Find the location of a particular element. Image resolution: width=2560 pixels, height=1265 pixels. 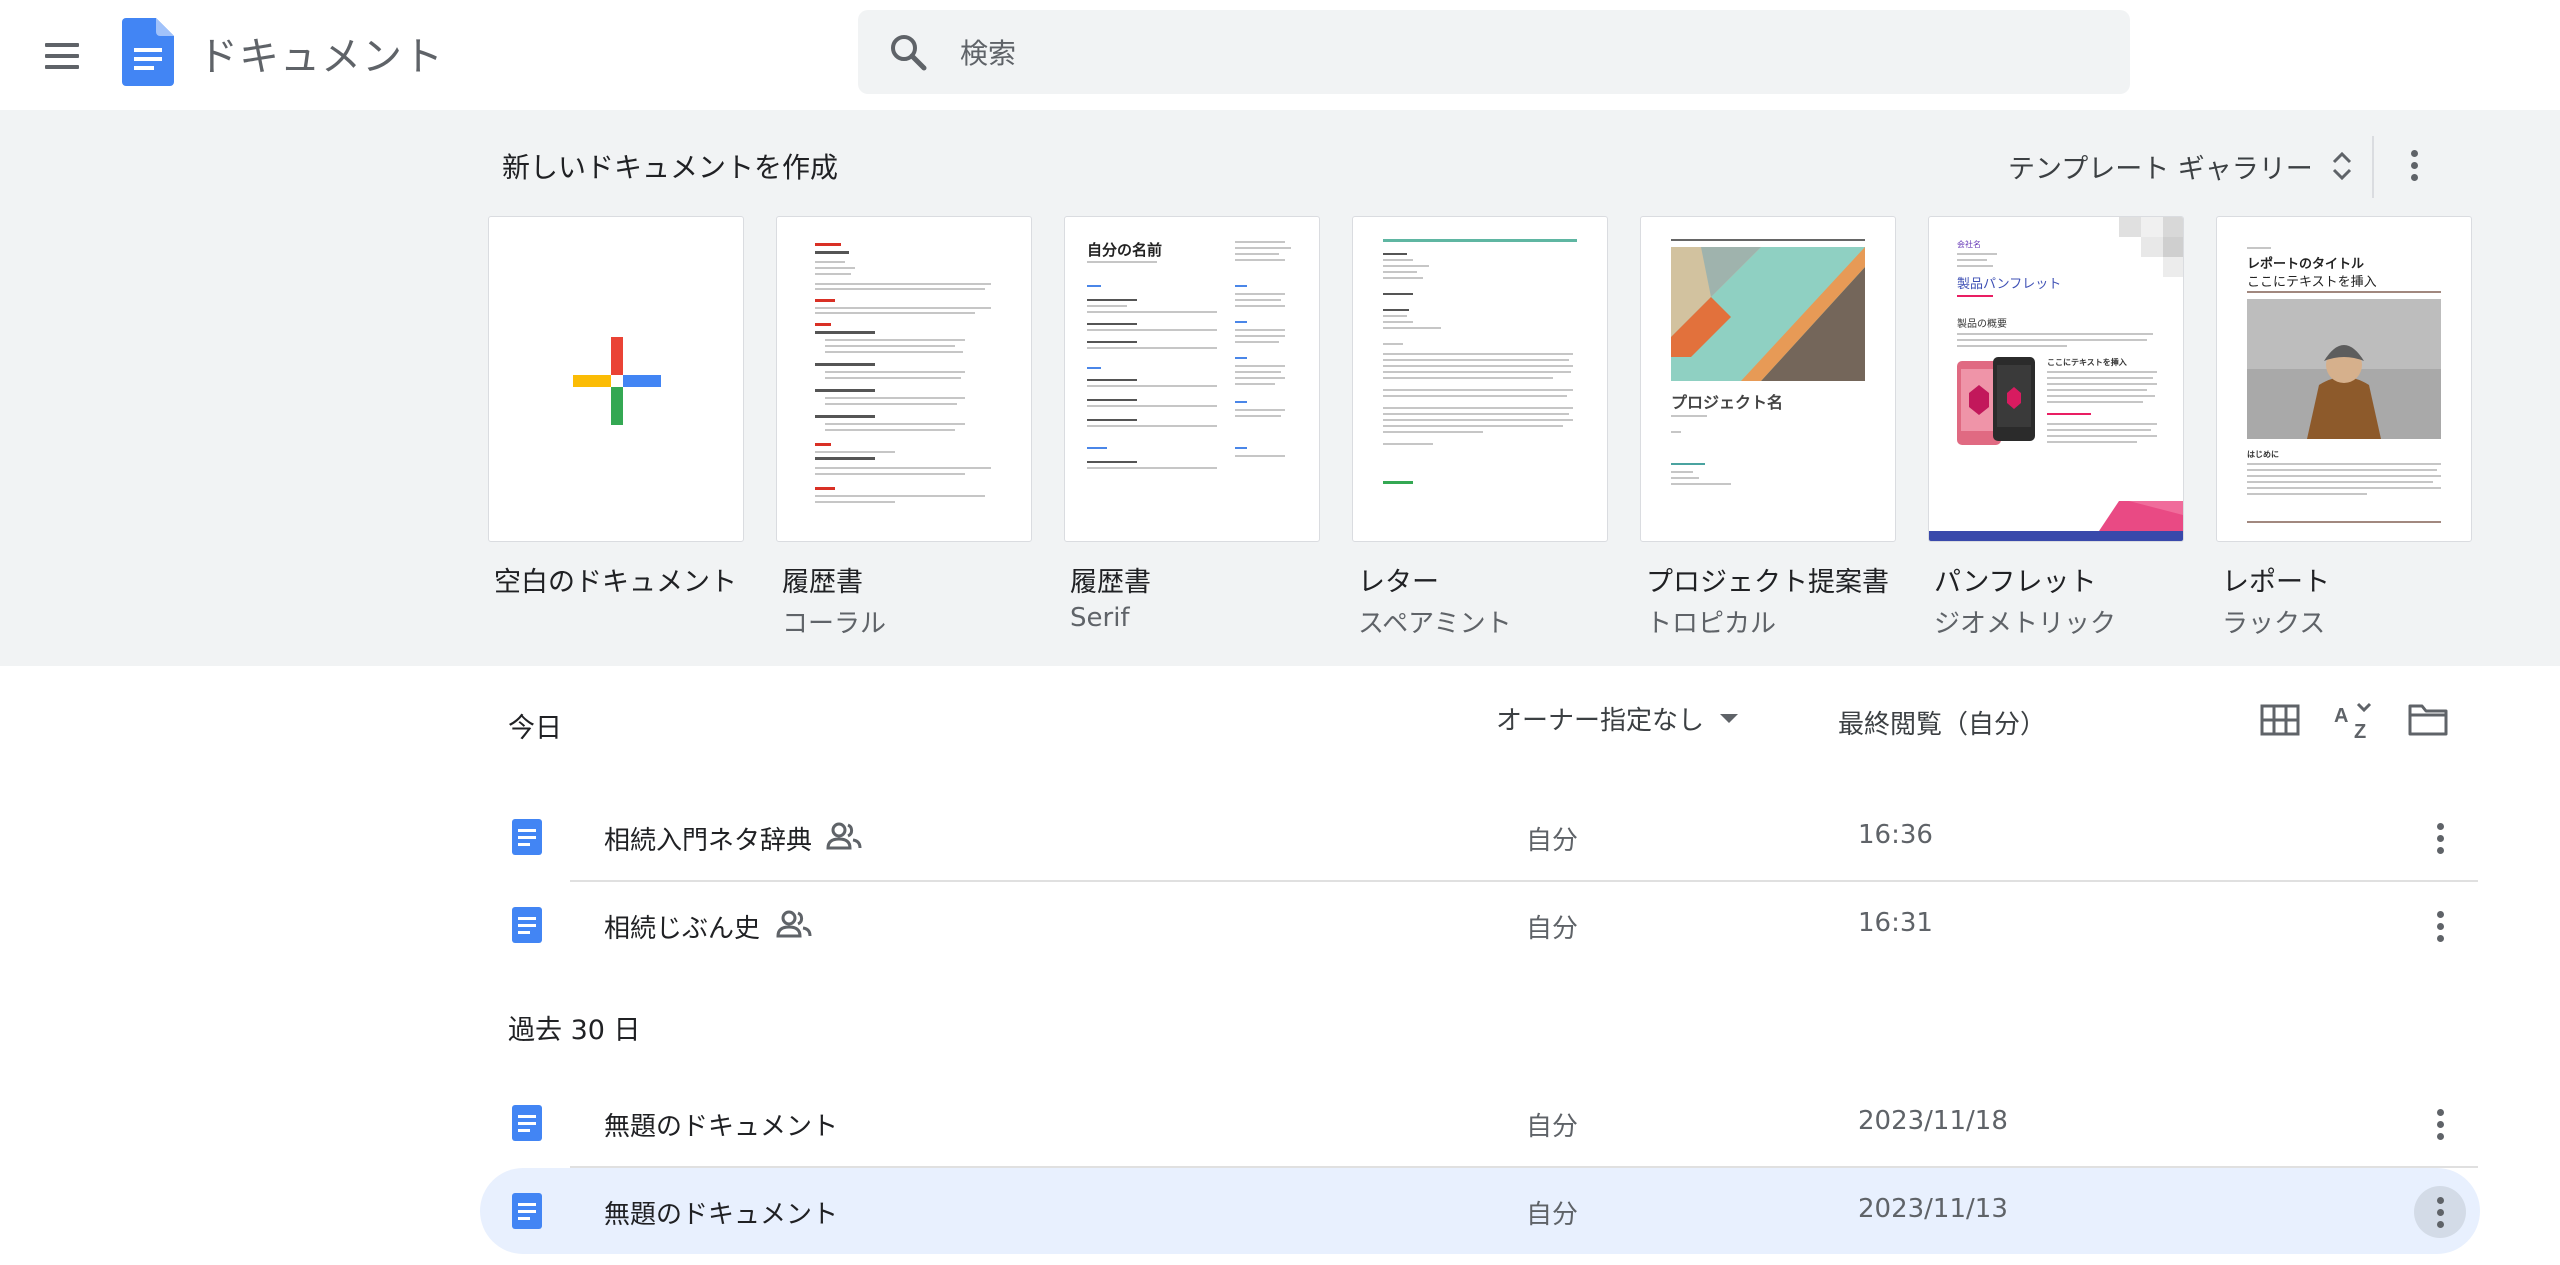

template-name: プロジェクト提案書 is located at coordinates (1767, 582).